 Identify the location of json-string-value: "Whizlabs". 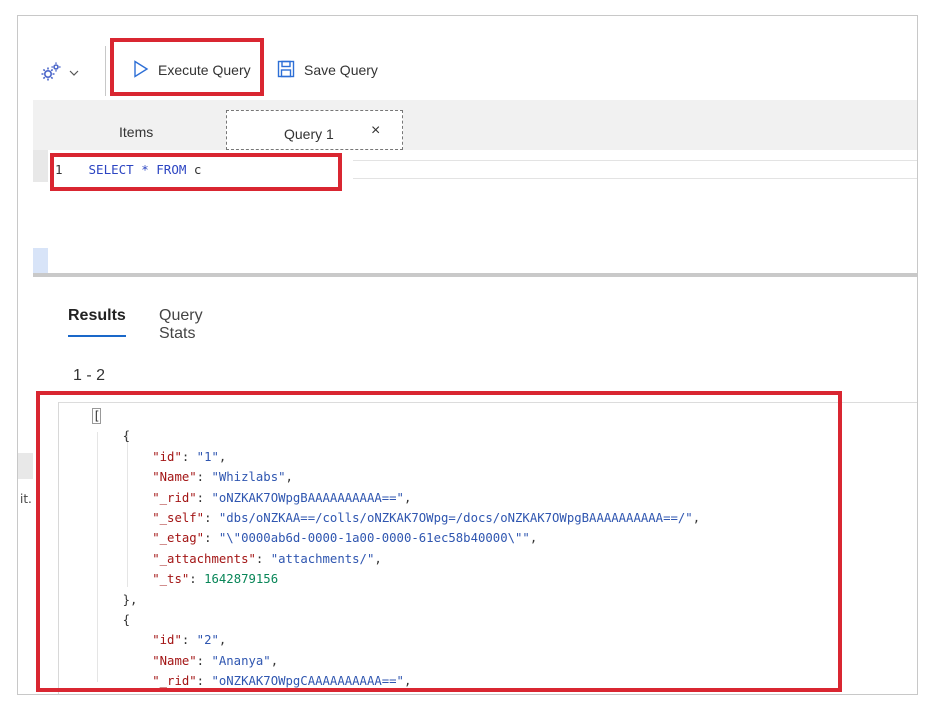
(248, 477).